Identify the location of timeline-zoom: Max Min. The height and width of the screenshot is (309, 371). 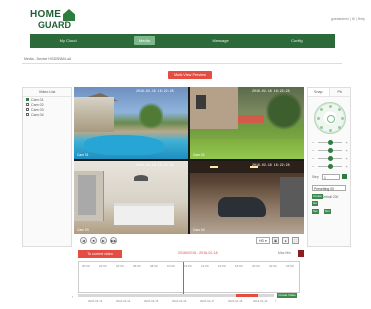
(284, 253).